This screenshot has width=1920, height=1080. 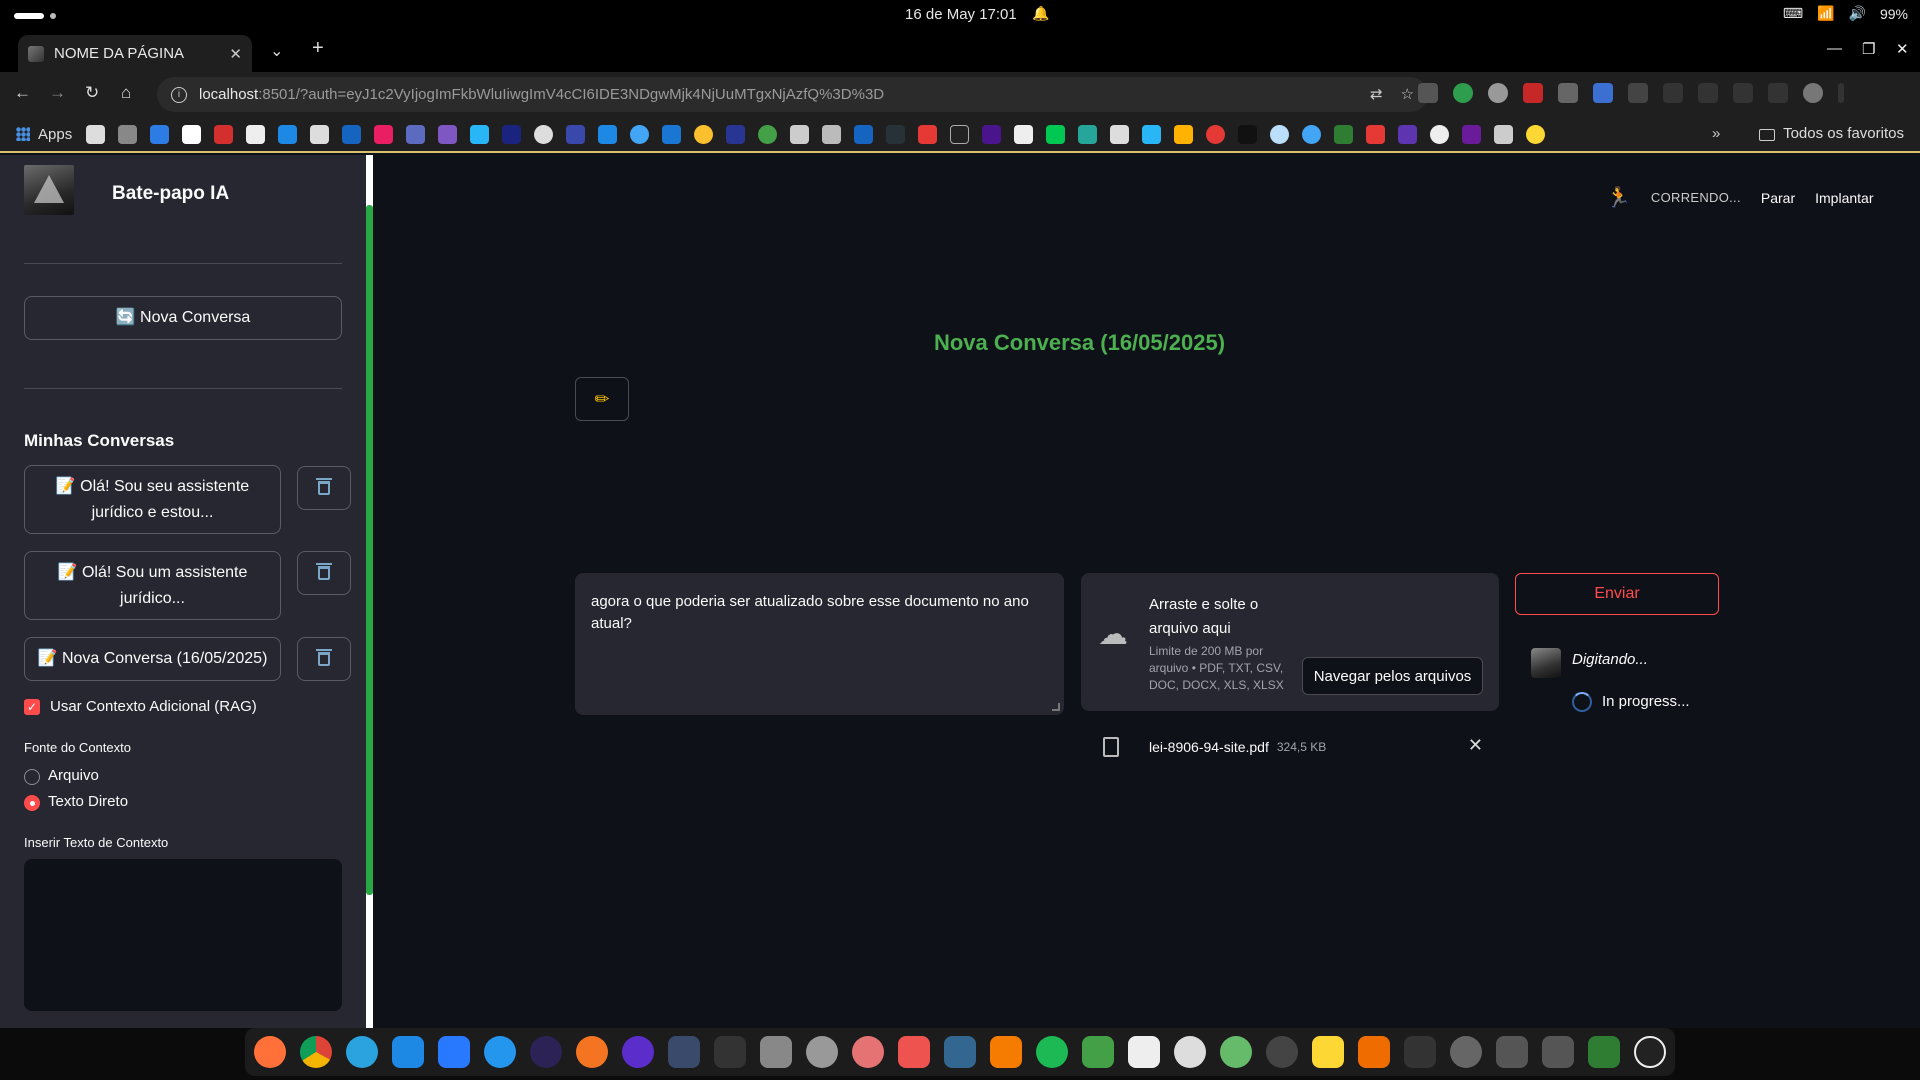 I want to click on close-tab-icon: ✕, so click(x=235, y=54).